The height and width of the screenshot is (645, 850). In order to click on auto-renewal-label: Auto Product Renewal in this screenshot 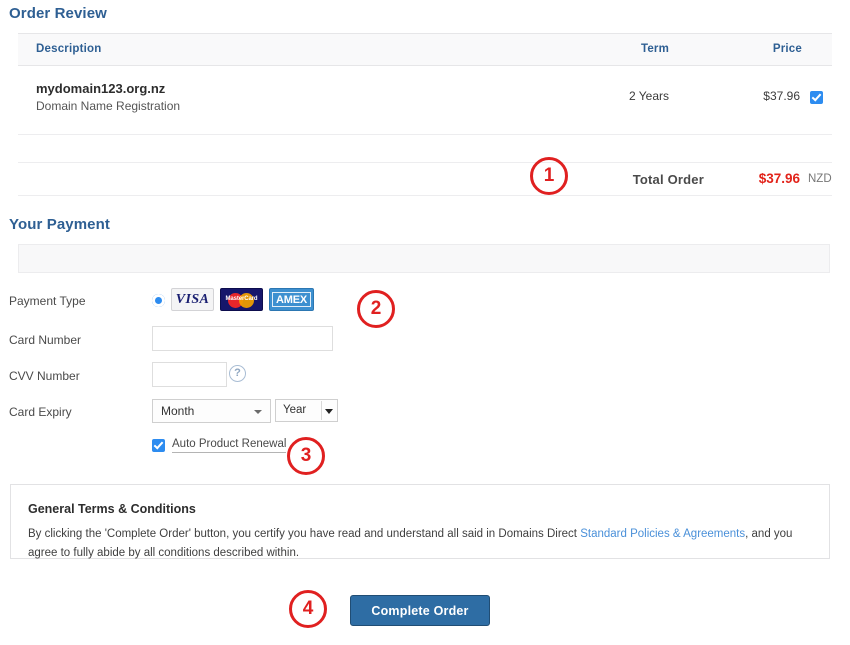, I will do `click(229, 445)`.